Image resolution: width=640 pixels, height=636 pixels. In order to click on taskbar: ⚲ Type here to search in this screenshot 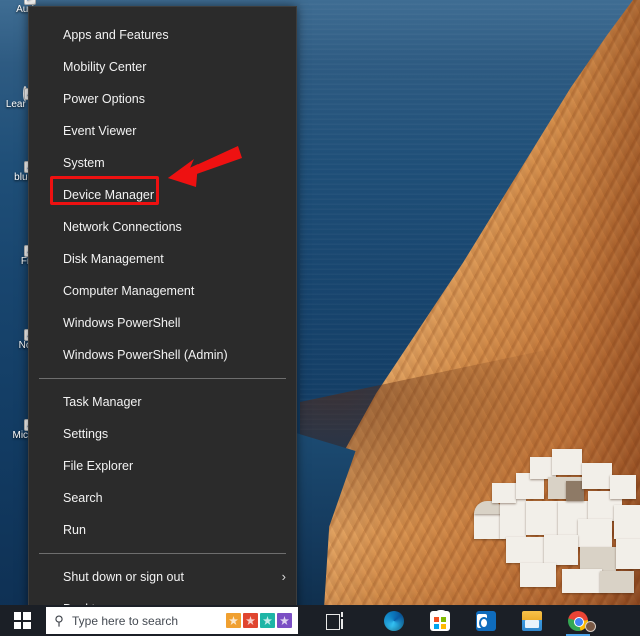, I will do `click(320, 620)`.